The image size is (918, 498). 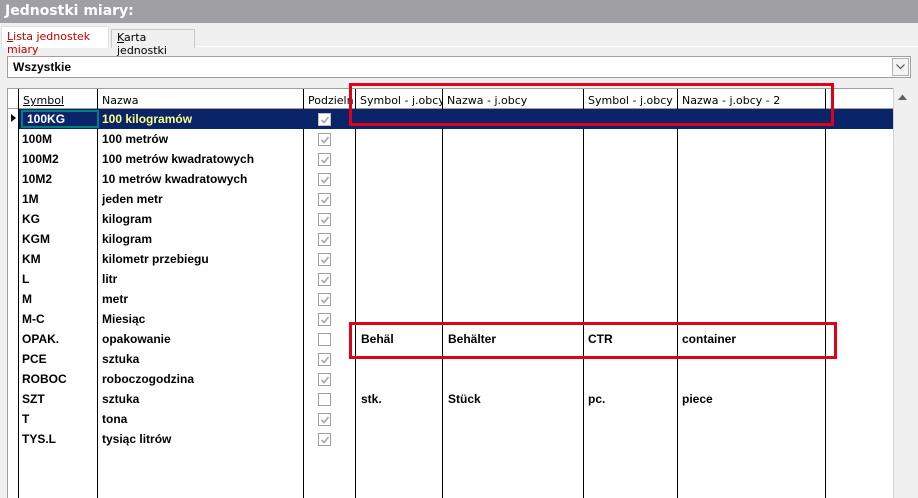 I want to click on tab-lista-label: ista jednostek miary, so click(x=49, y=43).